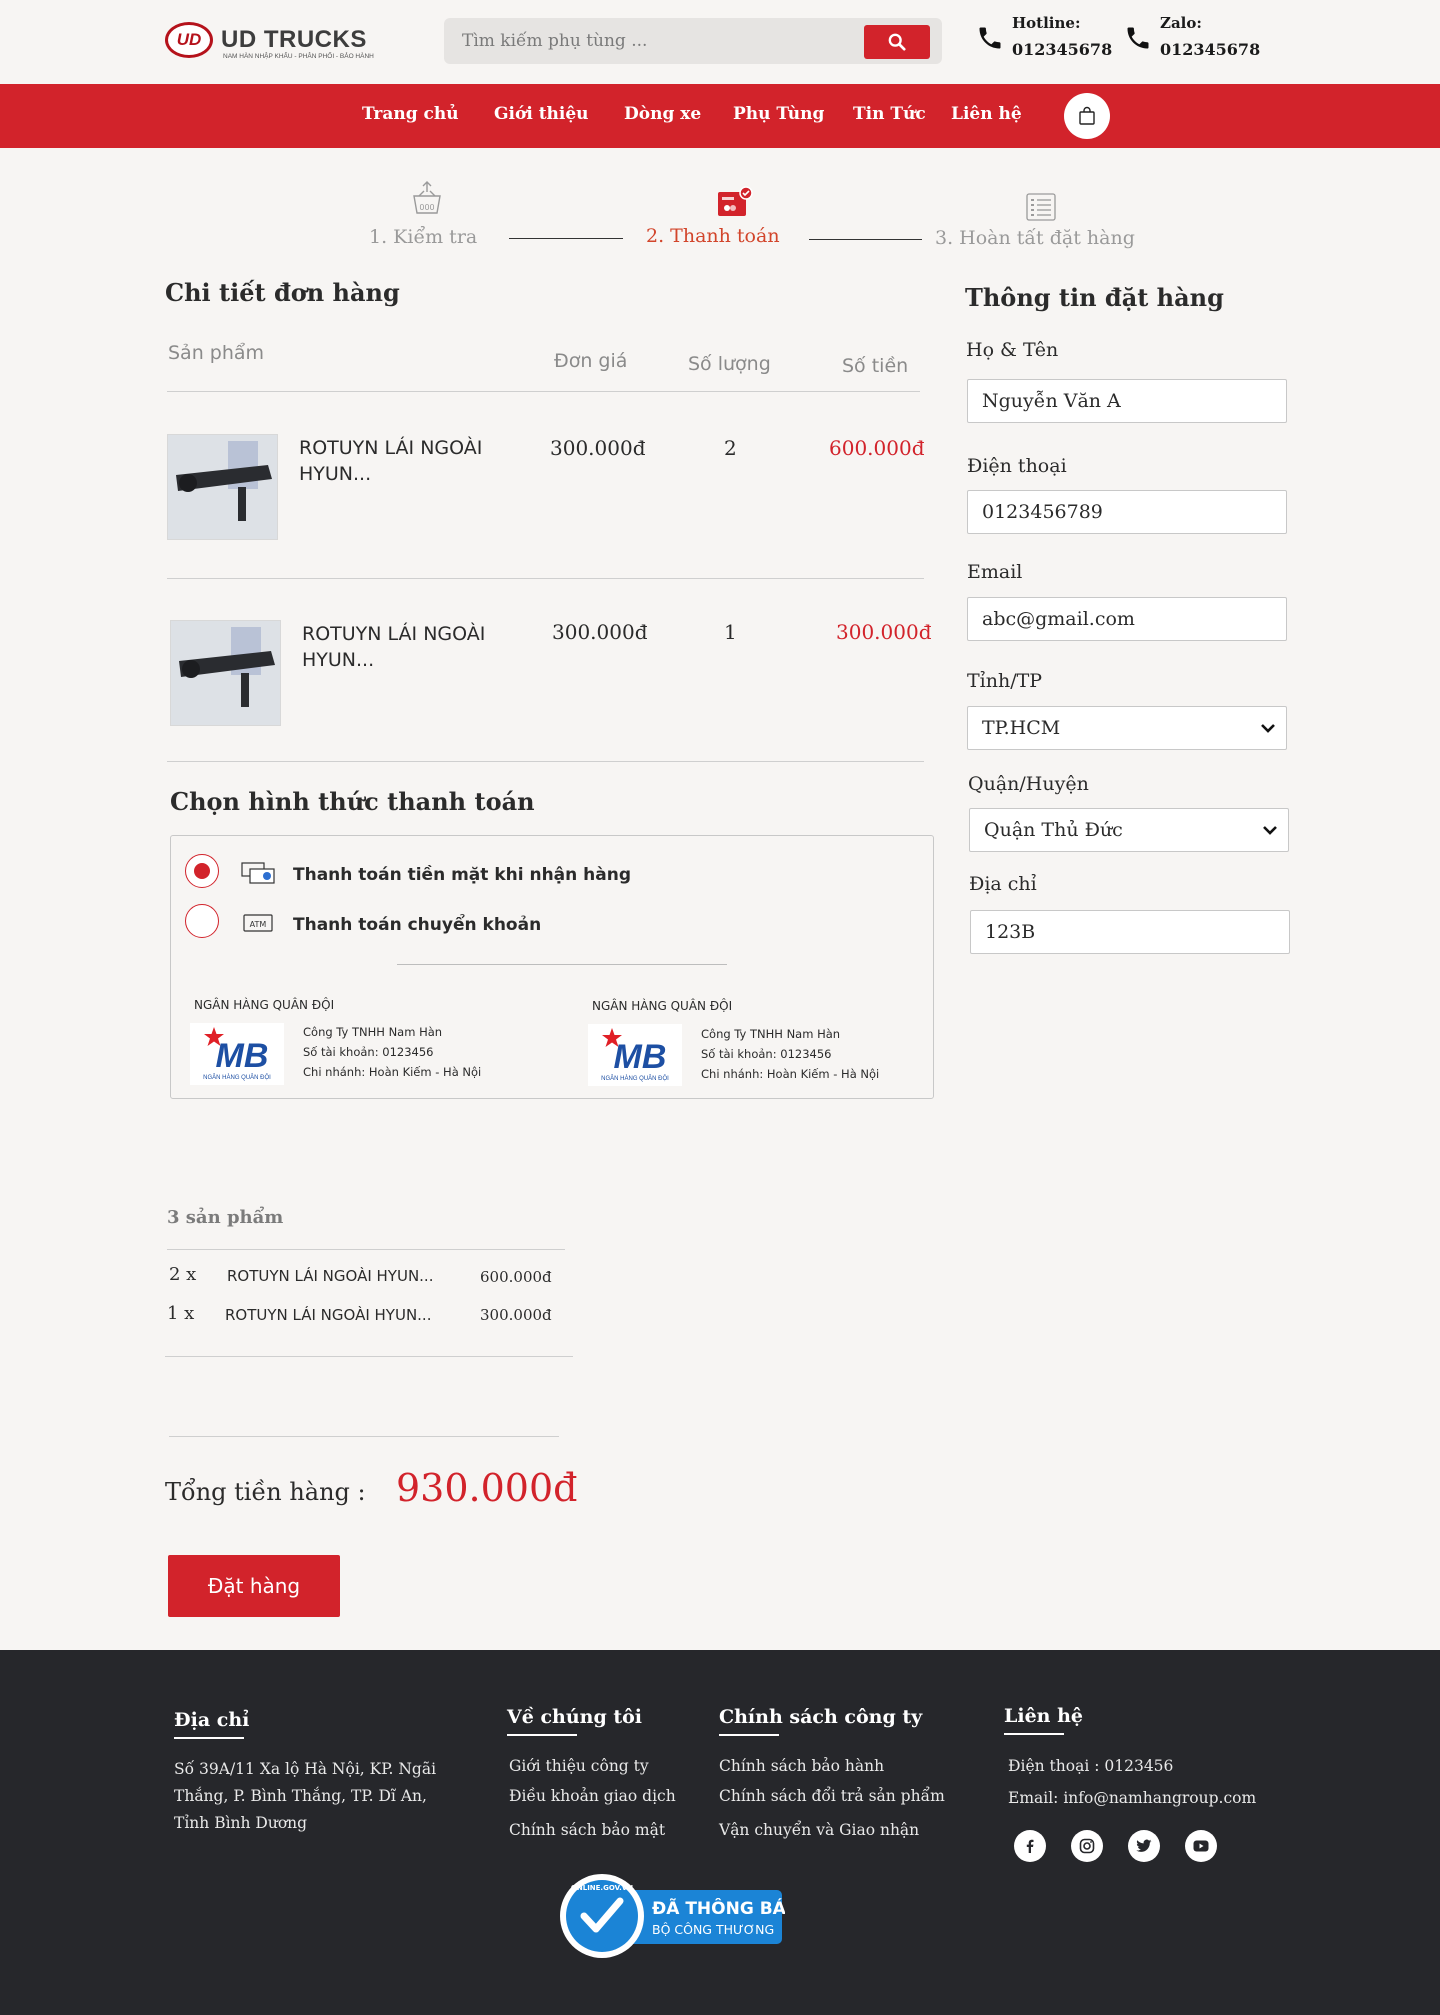  I want to click on footer-contact-title: Liên hệ, so click(1043, 1716).